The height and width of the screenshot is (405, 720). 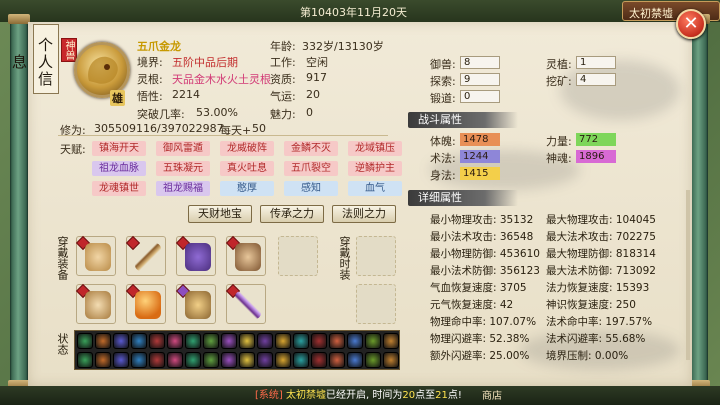 I want to click on equip-slot-bracer, so click(x=195, y=255).